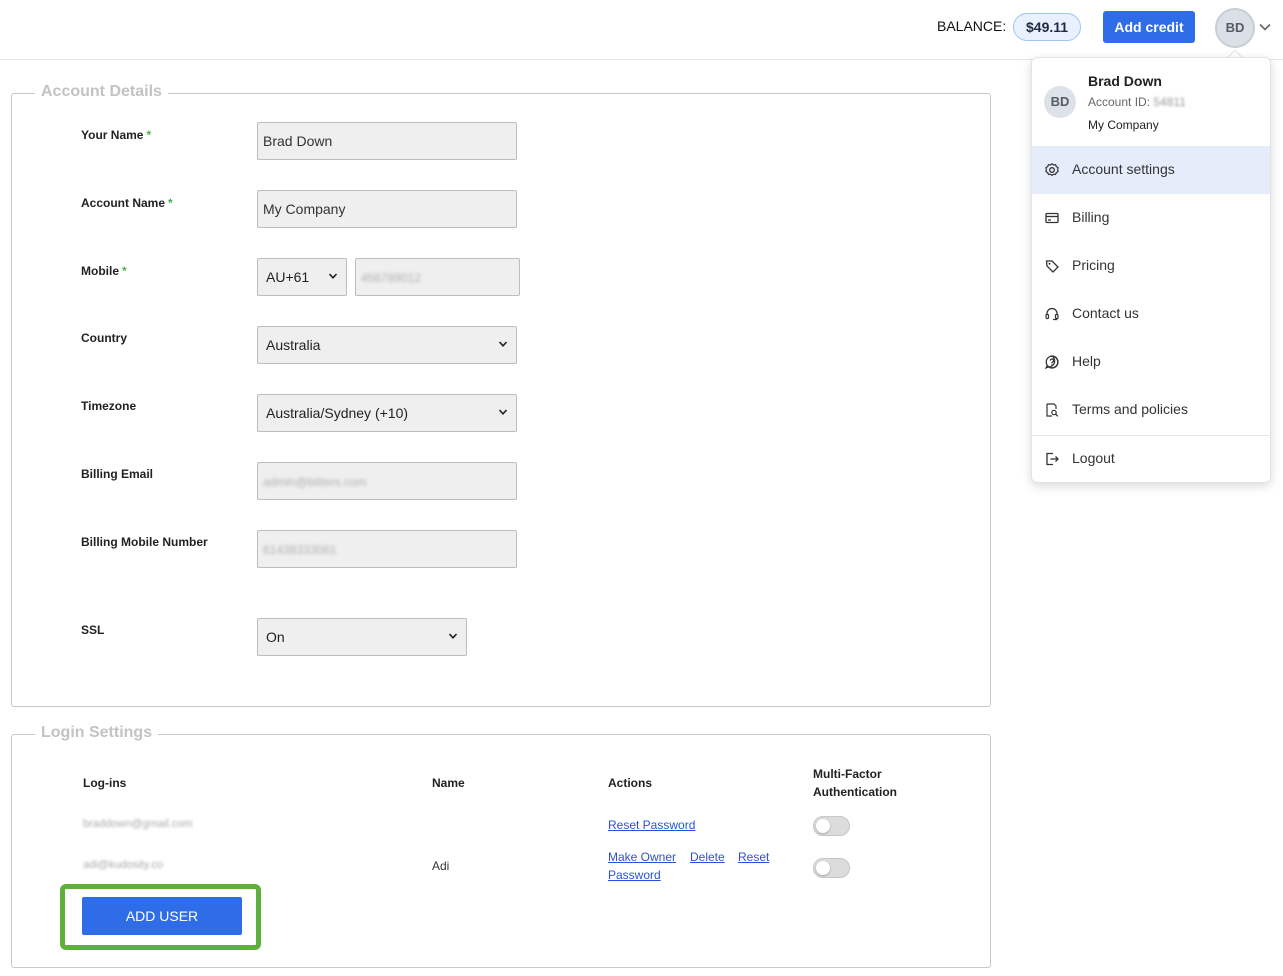 This screenshot has width=1283, height=976. What do you see at coordinates (1130, 409) in the screenshot?
I see `menu-item-label: Terms and policies` at bounding box center [1130, 409].